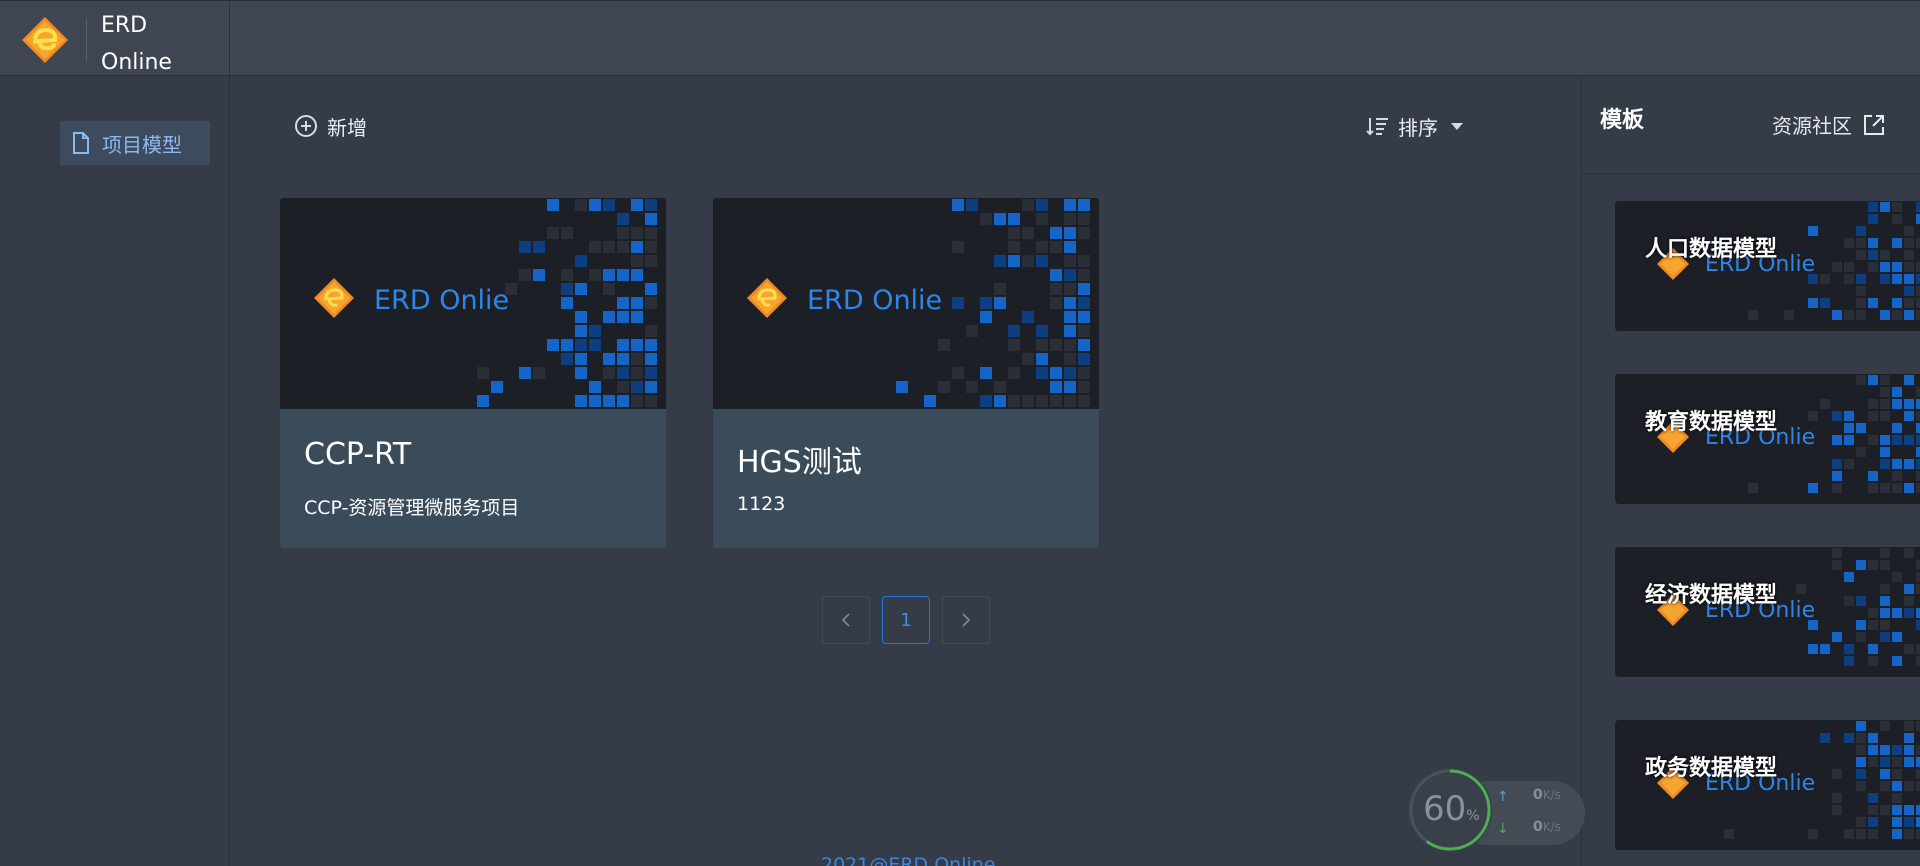 The height and width of the screenshot is (866, 1920). What do you see at coordinates (1451, 809) in the screenshot?
I see `usage-percent: 60%` at bounding box center [1451, 809].